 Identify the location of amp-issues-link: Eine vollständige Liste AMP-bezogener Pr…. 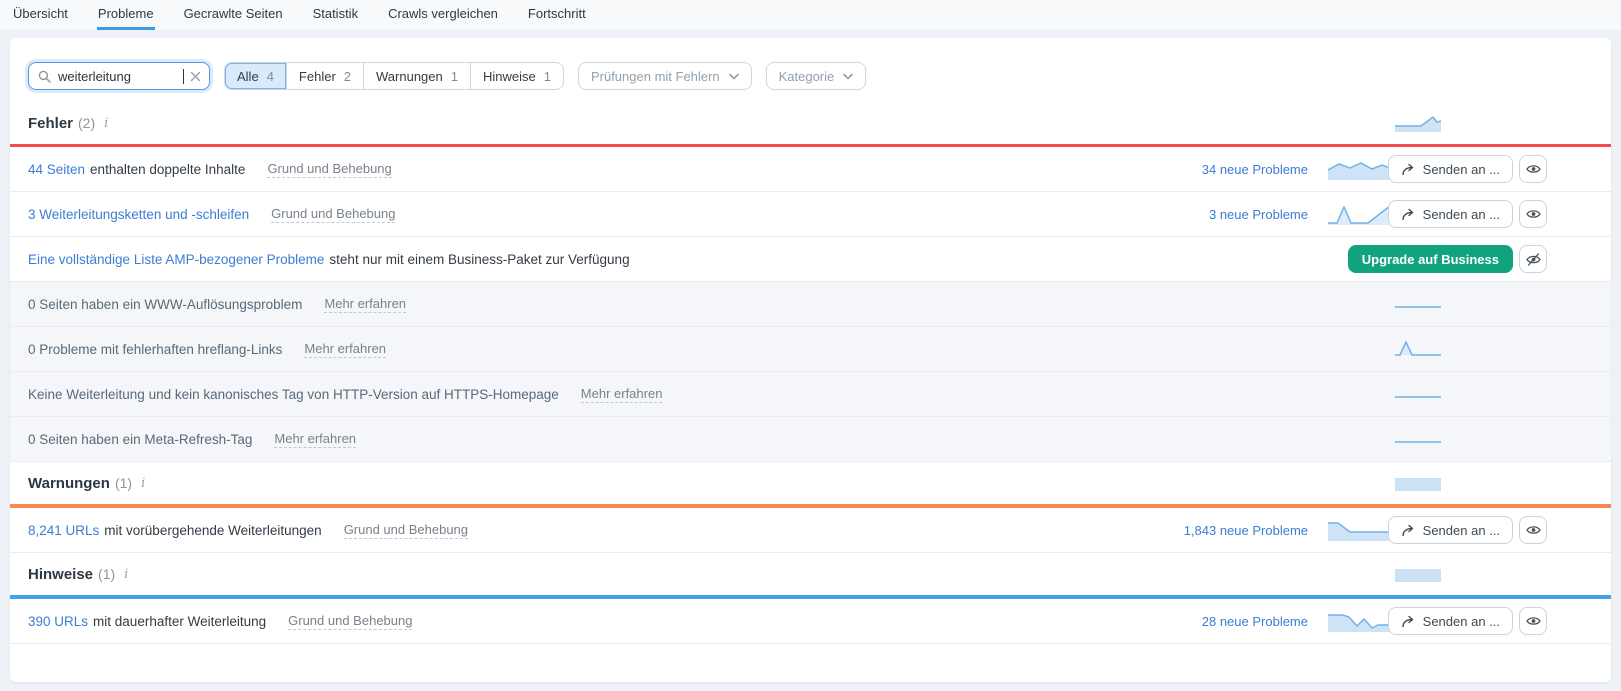
(176, 259).